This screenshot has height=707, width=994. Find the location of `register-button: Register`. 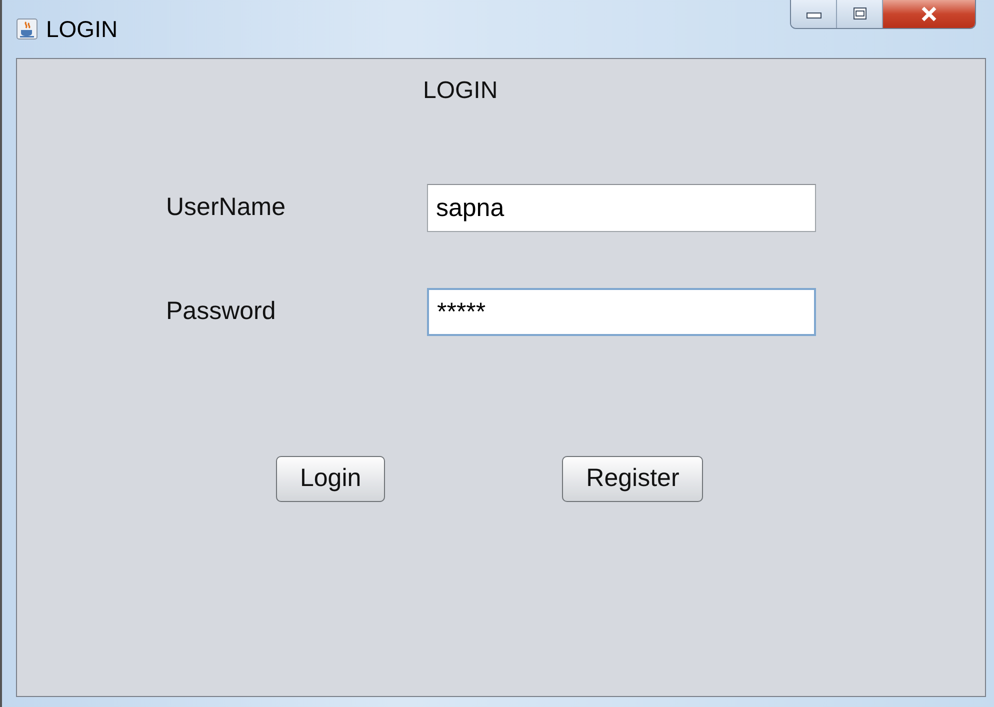

register-button: Register is located at coordinates (633, 479).